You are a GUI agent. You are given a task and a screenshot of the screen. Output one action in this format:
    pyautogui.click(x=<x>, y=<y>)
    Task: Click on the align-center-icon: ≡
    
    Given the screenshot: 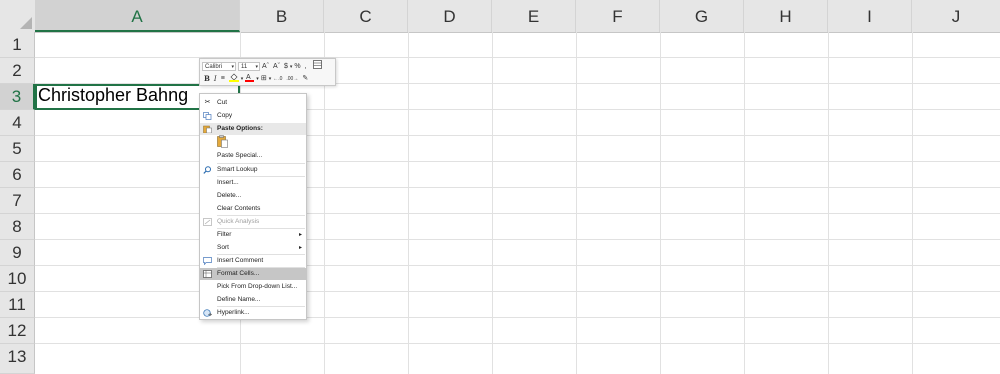 What is the action you would take?
    pyautogui.click(x=223, y=79)
    